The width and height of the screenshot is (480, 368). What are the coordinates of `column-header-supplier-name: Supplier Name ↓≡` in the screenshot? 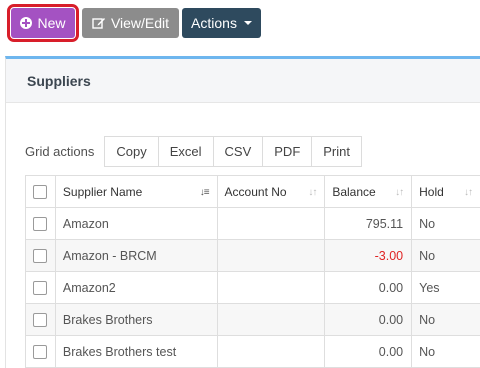 It's located at (137, 191).